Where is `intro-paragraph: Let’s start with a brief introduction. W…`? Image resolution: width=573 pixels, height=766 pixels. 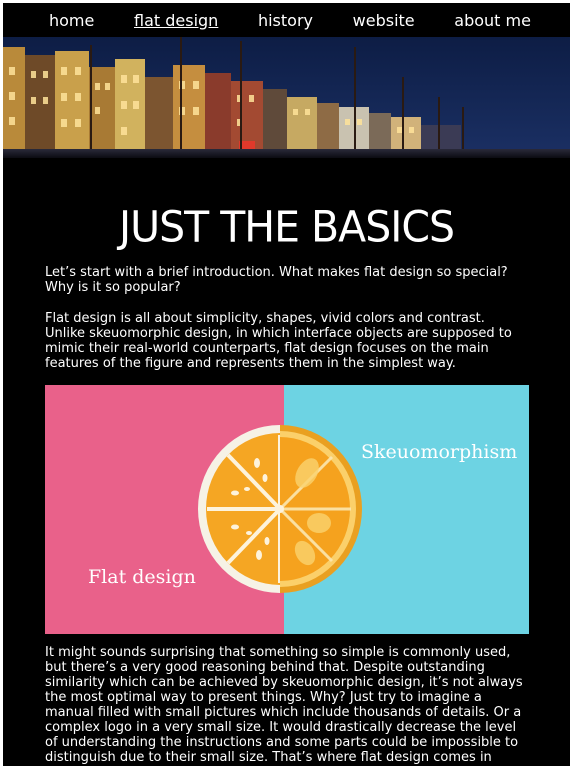
intro-paragraph: Let’s start with a brief introduction. W… is located at coordinates (276, 280).